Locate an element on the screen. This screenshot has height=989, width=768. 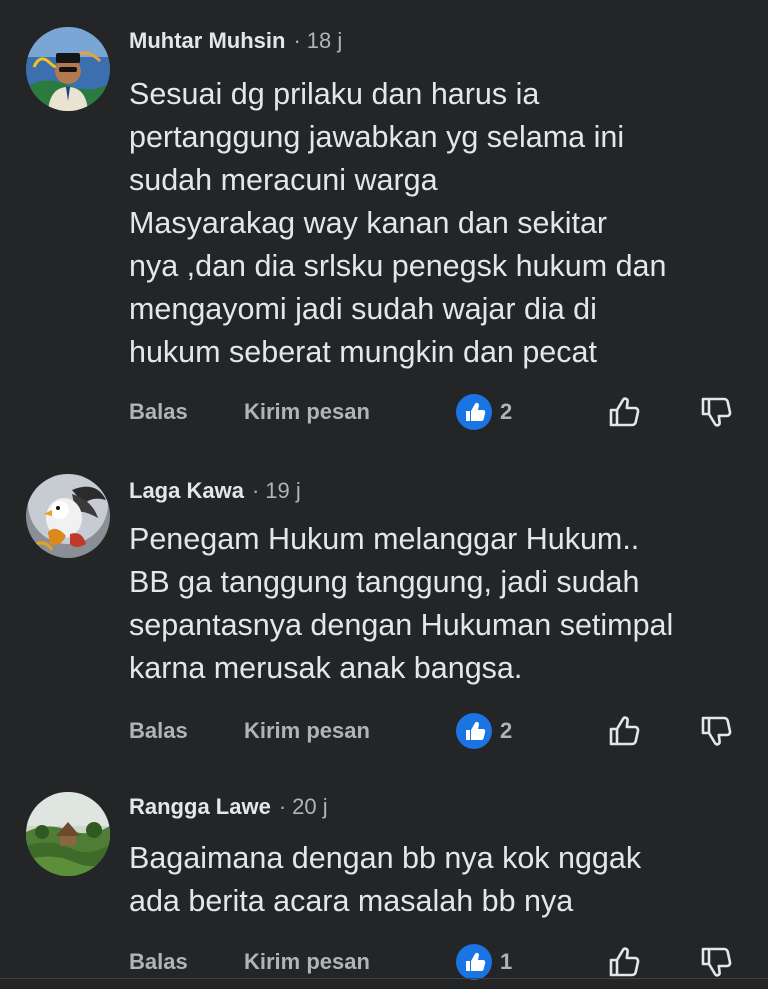
author-name: Laga Kawa is located at coordinates (186, 490).